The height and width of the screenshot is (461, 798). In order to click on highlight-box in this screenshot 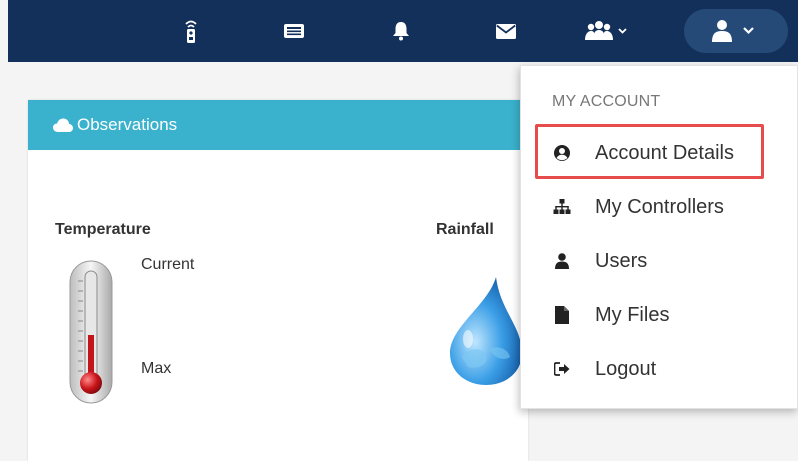, I will do `click(649, 151)`.